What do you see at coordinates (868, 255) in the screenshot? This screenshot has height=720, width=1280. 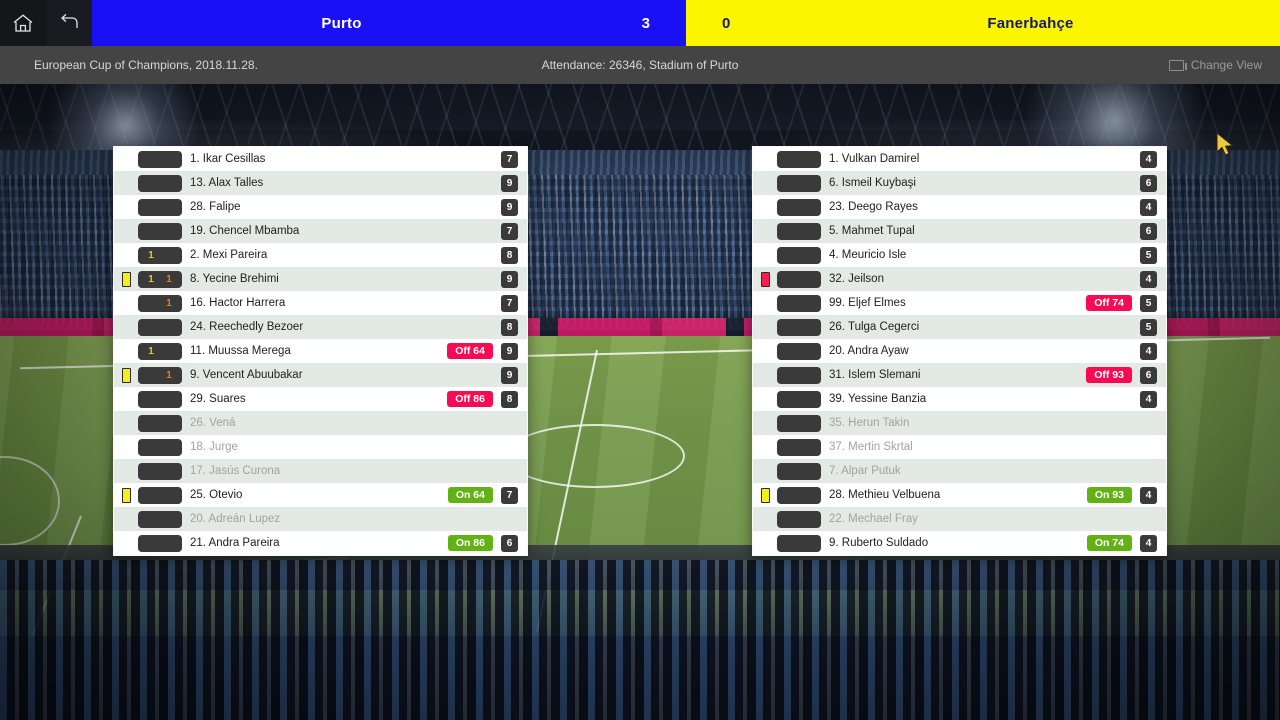 I see `player-name: 4. Meuricio Isle` at bounding box center [868, 255].